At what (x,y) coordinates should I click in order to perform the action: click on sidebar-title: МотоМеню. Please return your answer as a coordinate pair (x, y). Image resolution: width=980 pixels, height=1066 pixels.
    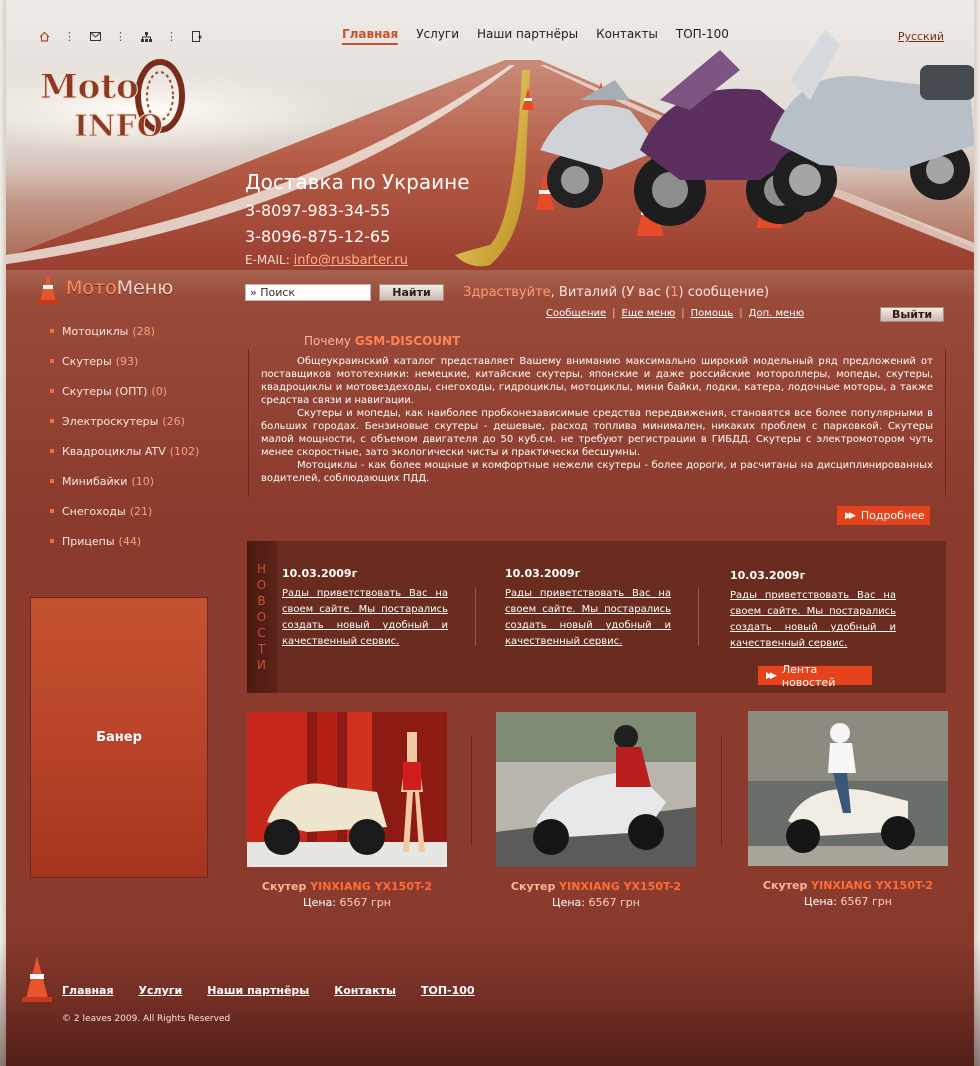
    Looking at the image, I should click on (104, 288).